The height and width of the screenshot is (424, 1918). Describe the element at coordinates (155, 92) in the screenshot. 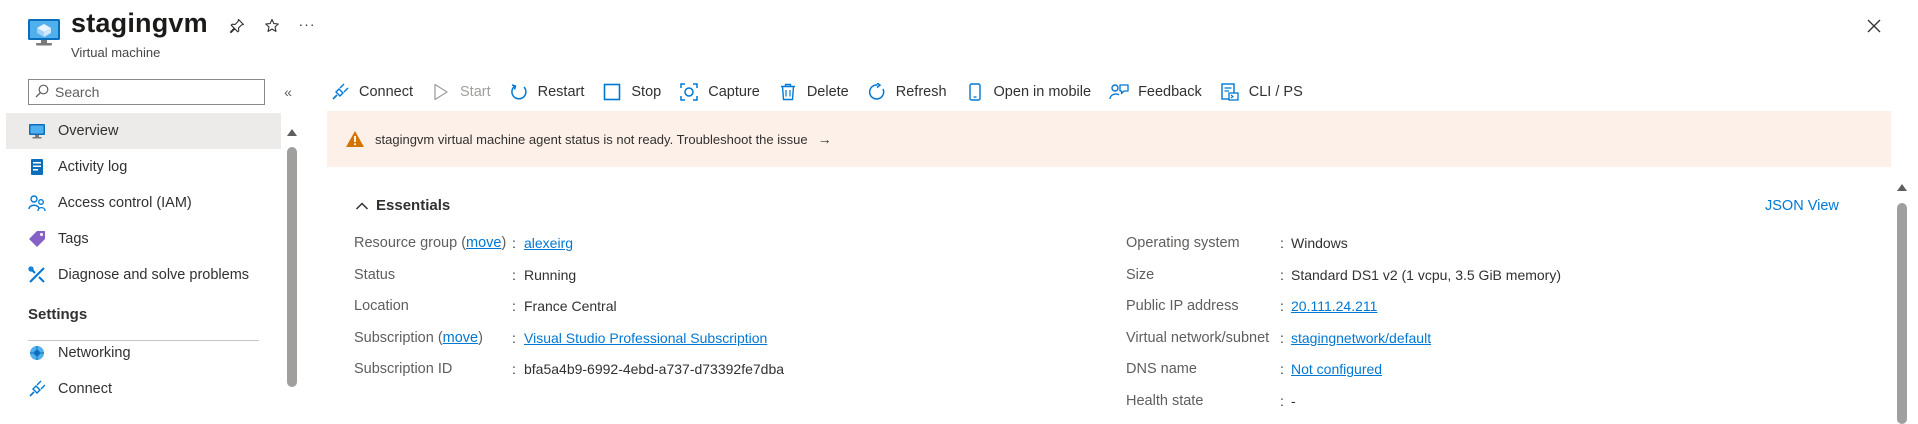

I see `search-input` at that location.